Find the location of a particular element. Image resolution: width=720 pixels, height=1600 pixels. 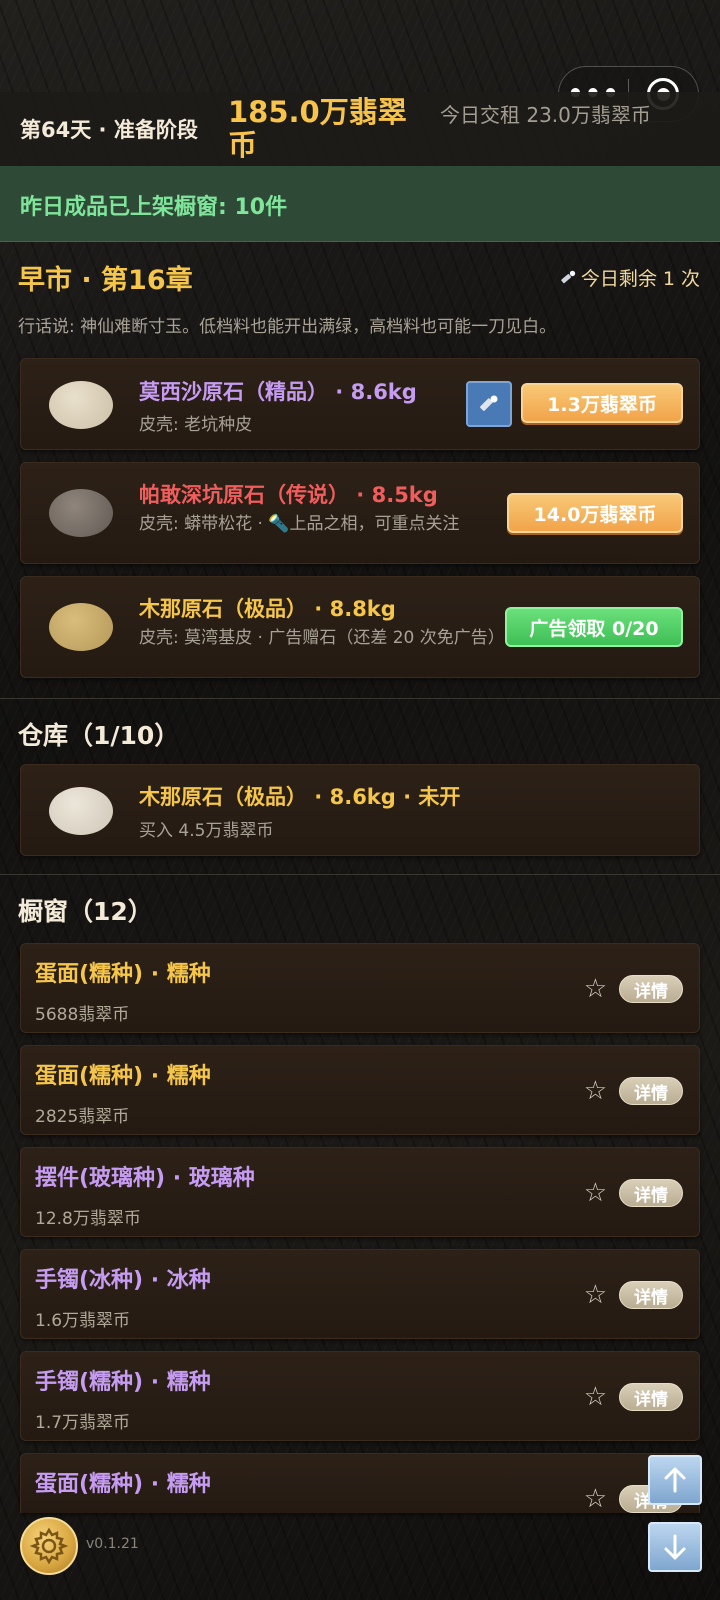

gear-icon is located at coordinates (49, 1546).